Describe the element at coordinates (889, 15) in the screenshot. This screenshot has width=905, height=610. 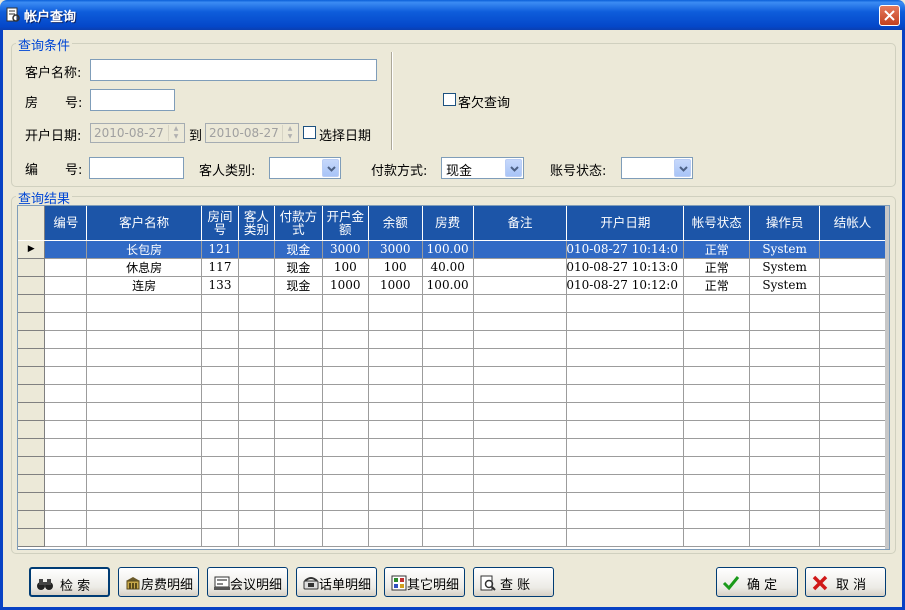
I see `close-button` at that location.